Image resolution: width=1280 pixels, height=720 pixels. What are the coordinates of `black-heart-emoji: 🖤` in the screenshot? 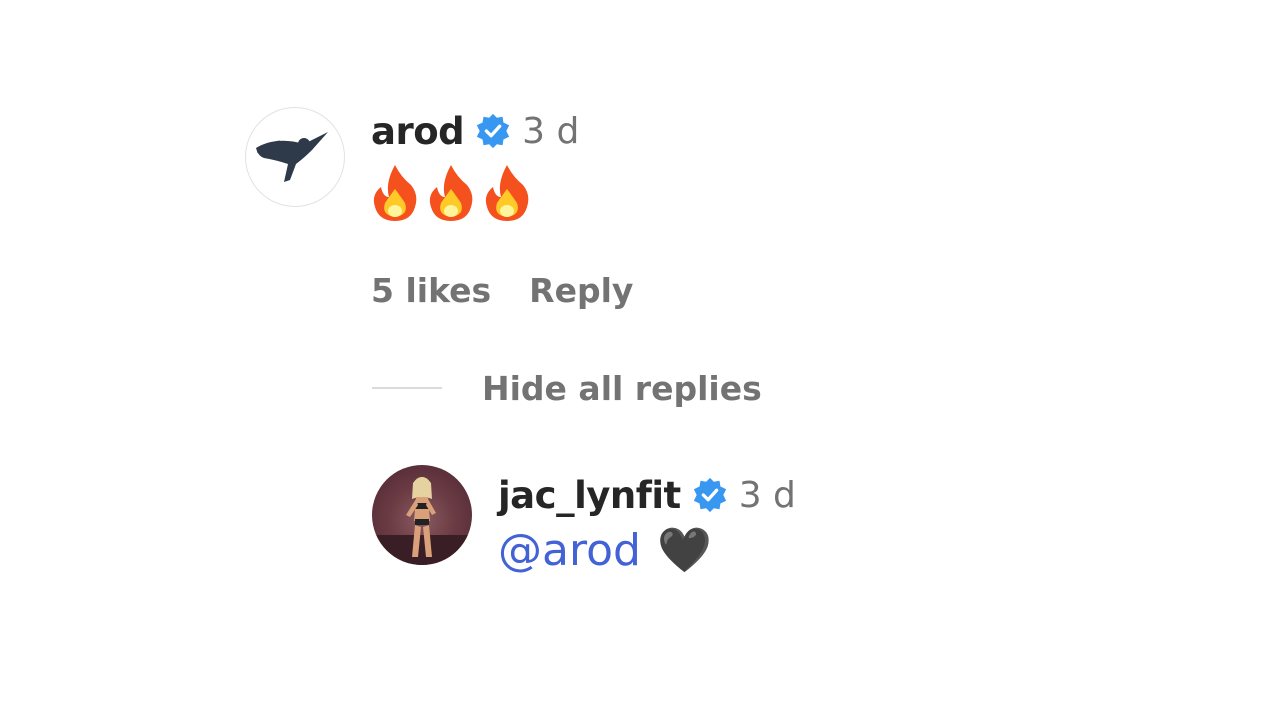 It's located at (684, 550).